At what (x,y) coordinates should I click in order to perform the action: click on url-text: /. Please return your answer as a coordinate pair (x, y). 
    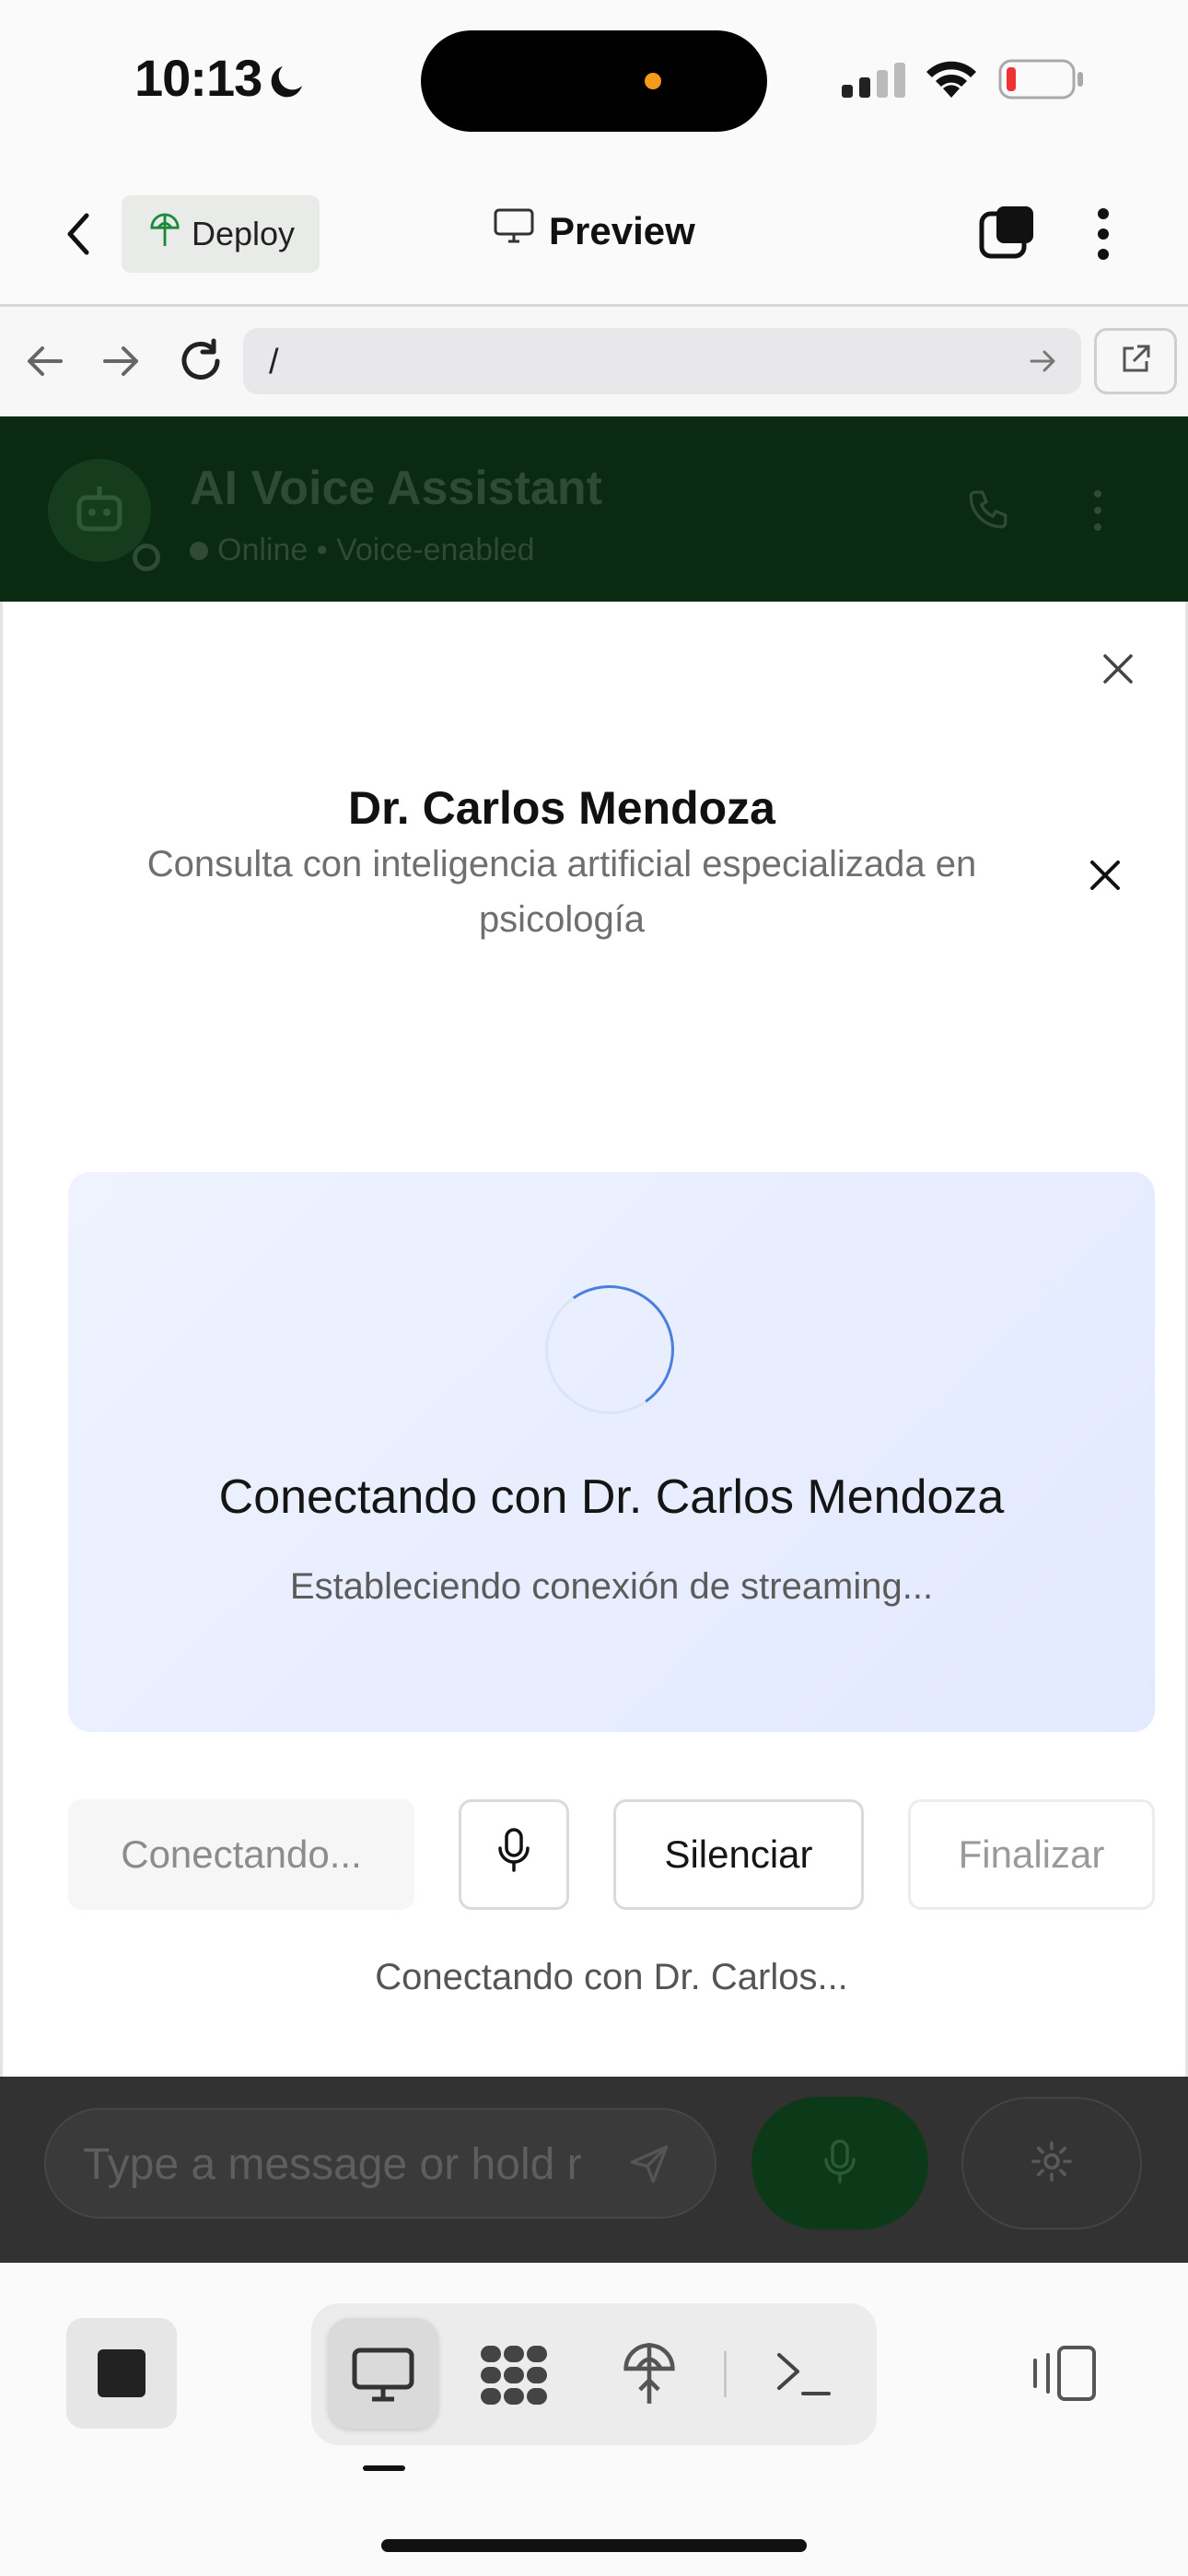
    Looking at the image, I should click on (274, 362).